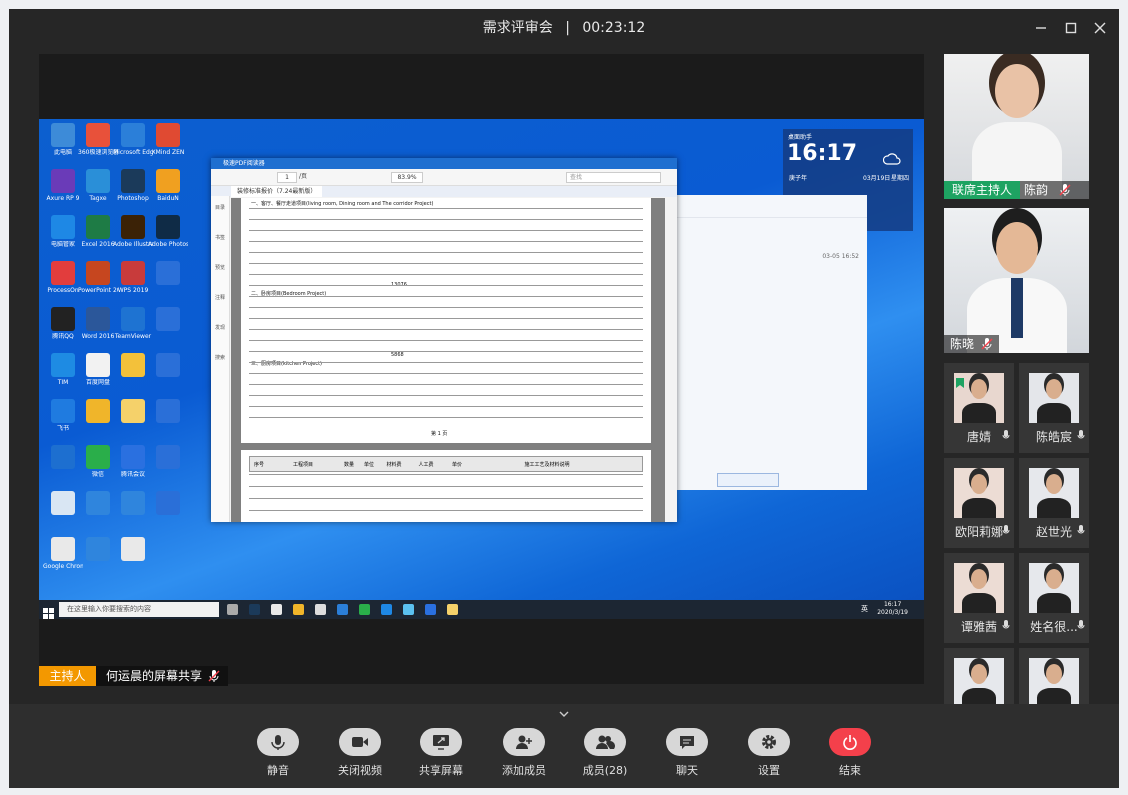 This screenshot has height=795, width=1128. What do you see at coordinates (1016, 280) in the screenshot?
I see `video-participant-main: 陈晓` at bounding box center [1016, 280].